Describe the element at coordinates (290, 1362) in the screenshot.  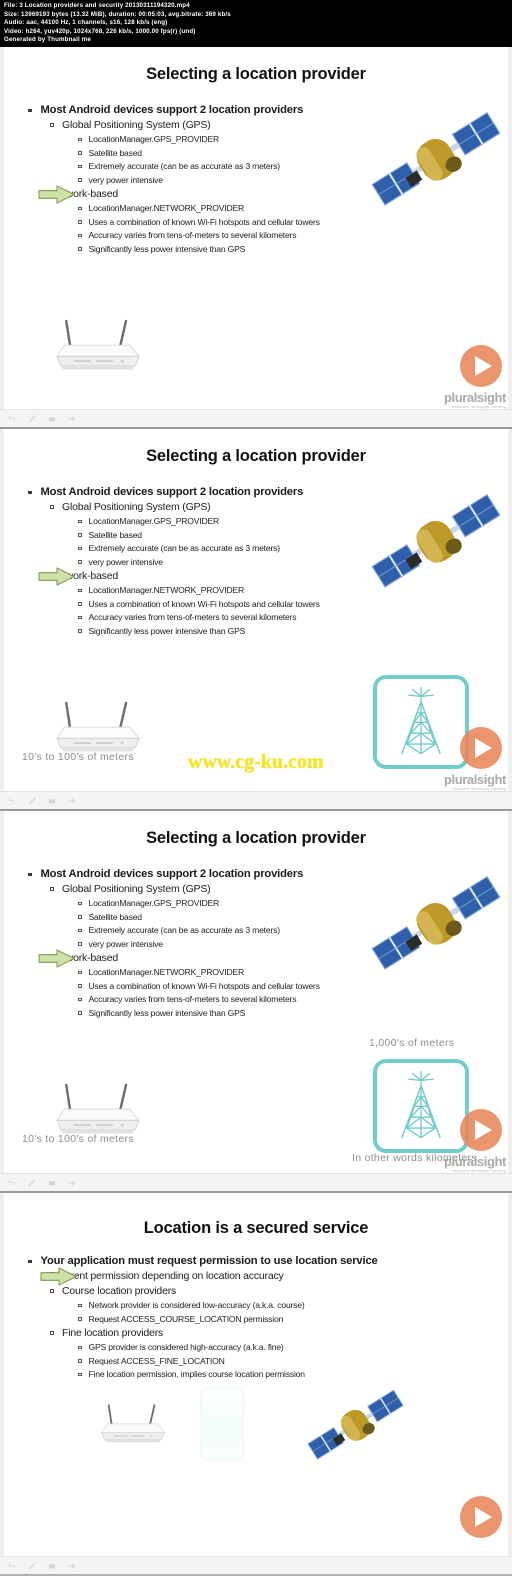
I see `bullet-level-3: Request ACCESS_FINE_LOCATION` at that location.